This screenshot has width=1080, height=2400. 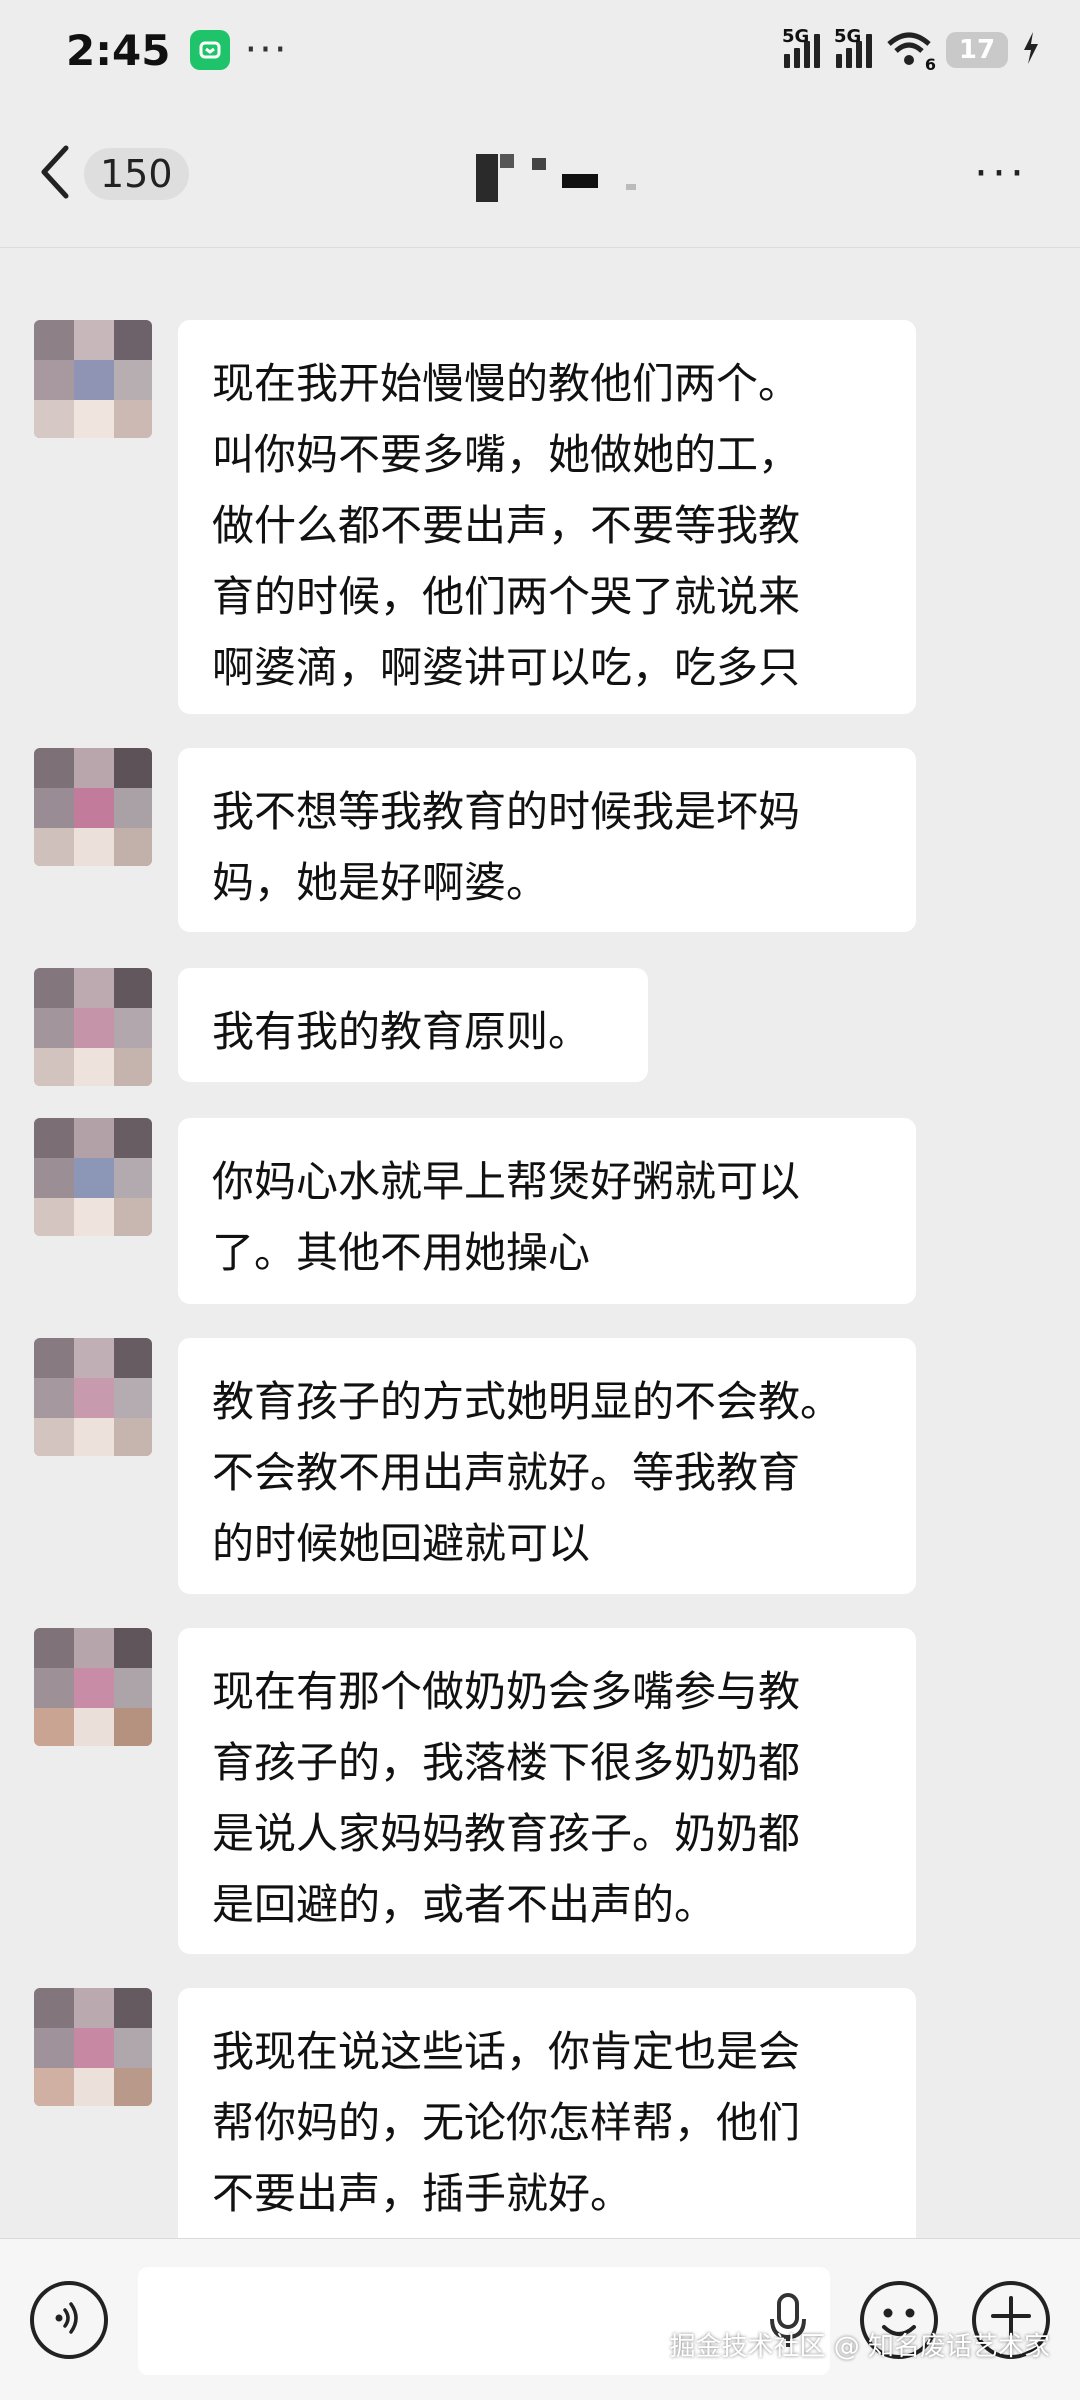 I want to click on wifi-label: 6, so click(x=930, y=64).